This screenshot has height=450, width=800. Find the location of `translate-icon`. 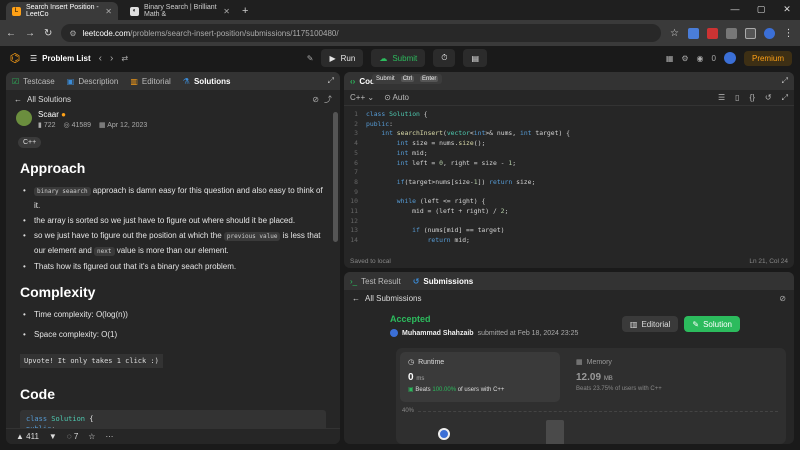

translate-icon is located at coordinates (693, 33).